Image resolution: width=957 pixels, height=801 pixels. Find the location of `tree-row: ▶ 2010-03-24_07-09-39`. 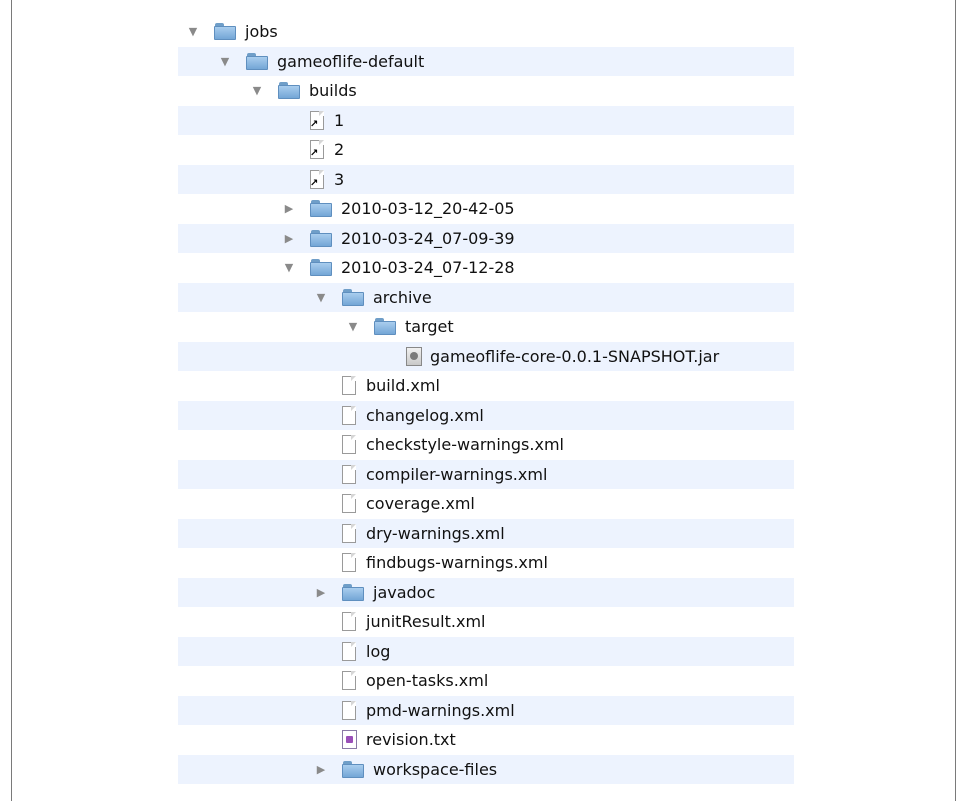

tree-row: ▶ 2010-03-24_07-09-39 is located at coordinates (486, 238).